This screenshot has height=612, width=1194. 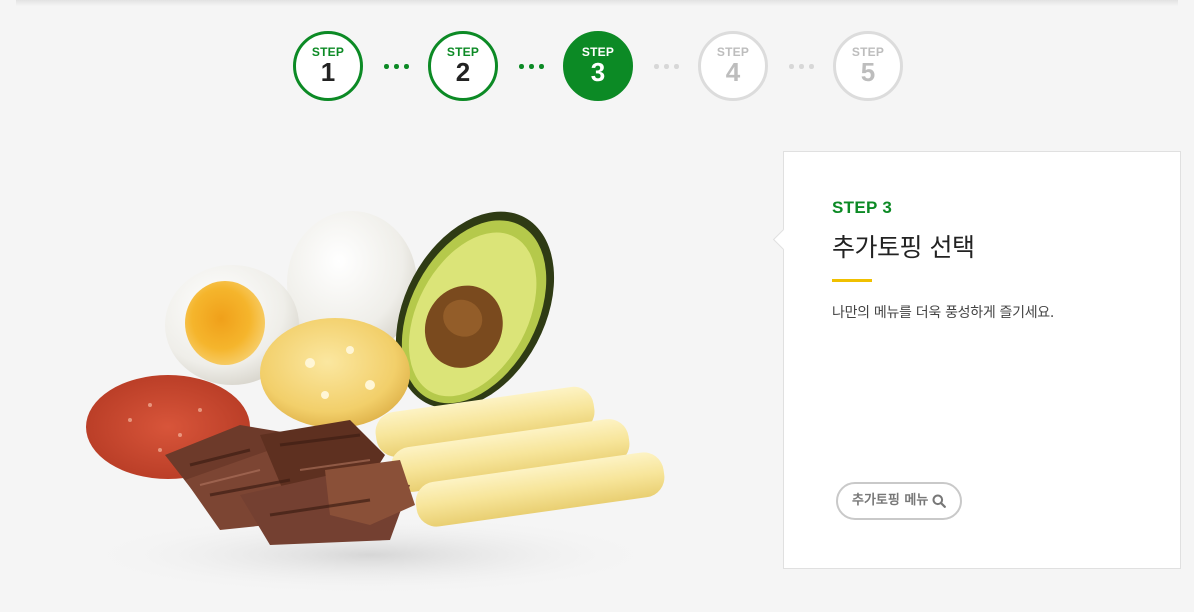 I want to click on step-3: STEP 3, so click(x=598, y=66).